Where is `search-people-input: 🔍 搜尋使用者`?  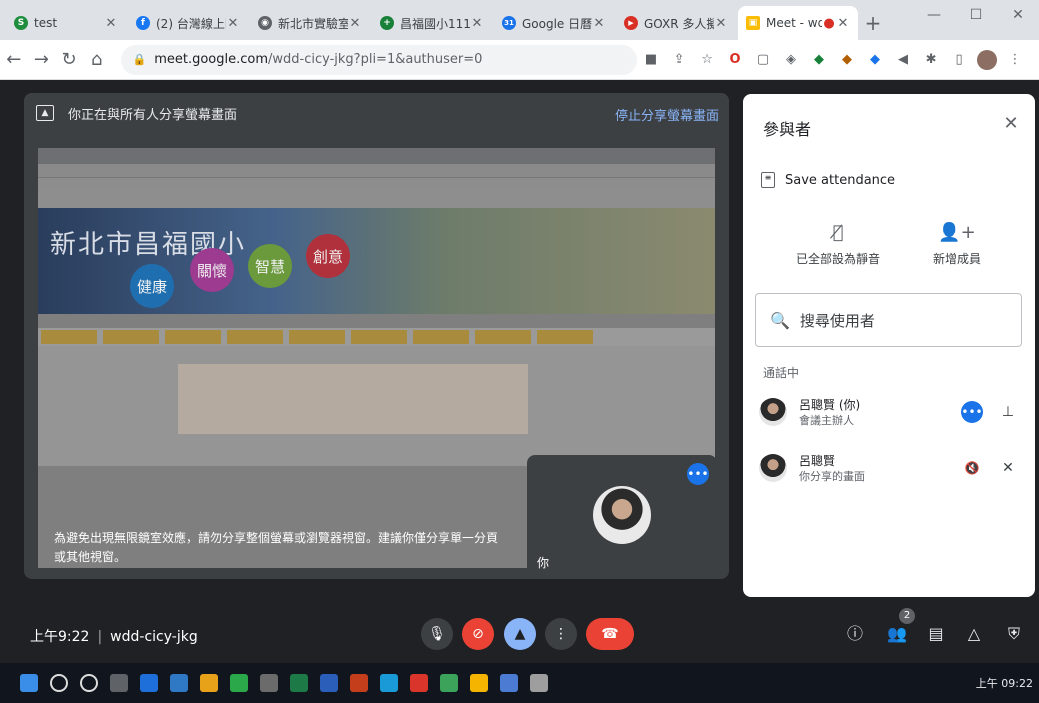 search-people-input: 🔍 搜尋使用者 is located at coordinates (888, 320).